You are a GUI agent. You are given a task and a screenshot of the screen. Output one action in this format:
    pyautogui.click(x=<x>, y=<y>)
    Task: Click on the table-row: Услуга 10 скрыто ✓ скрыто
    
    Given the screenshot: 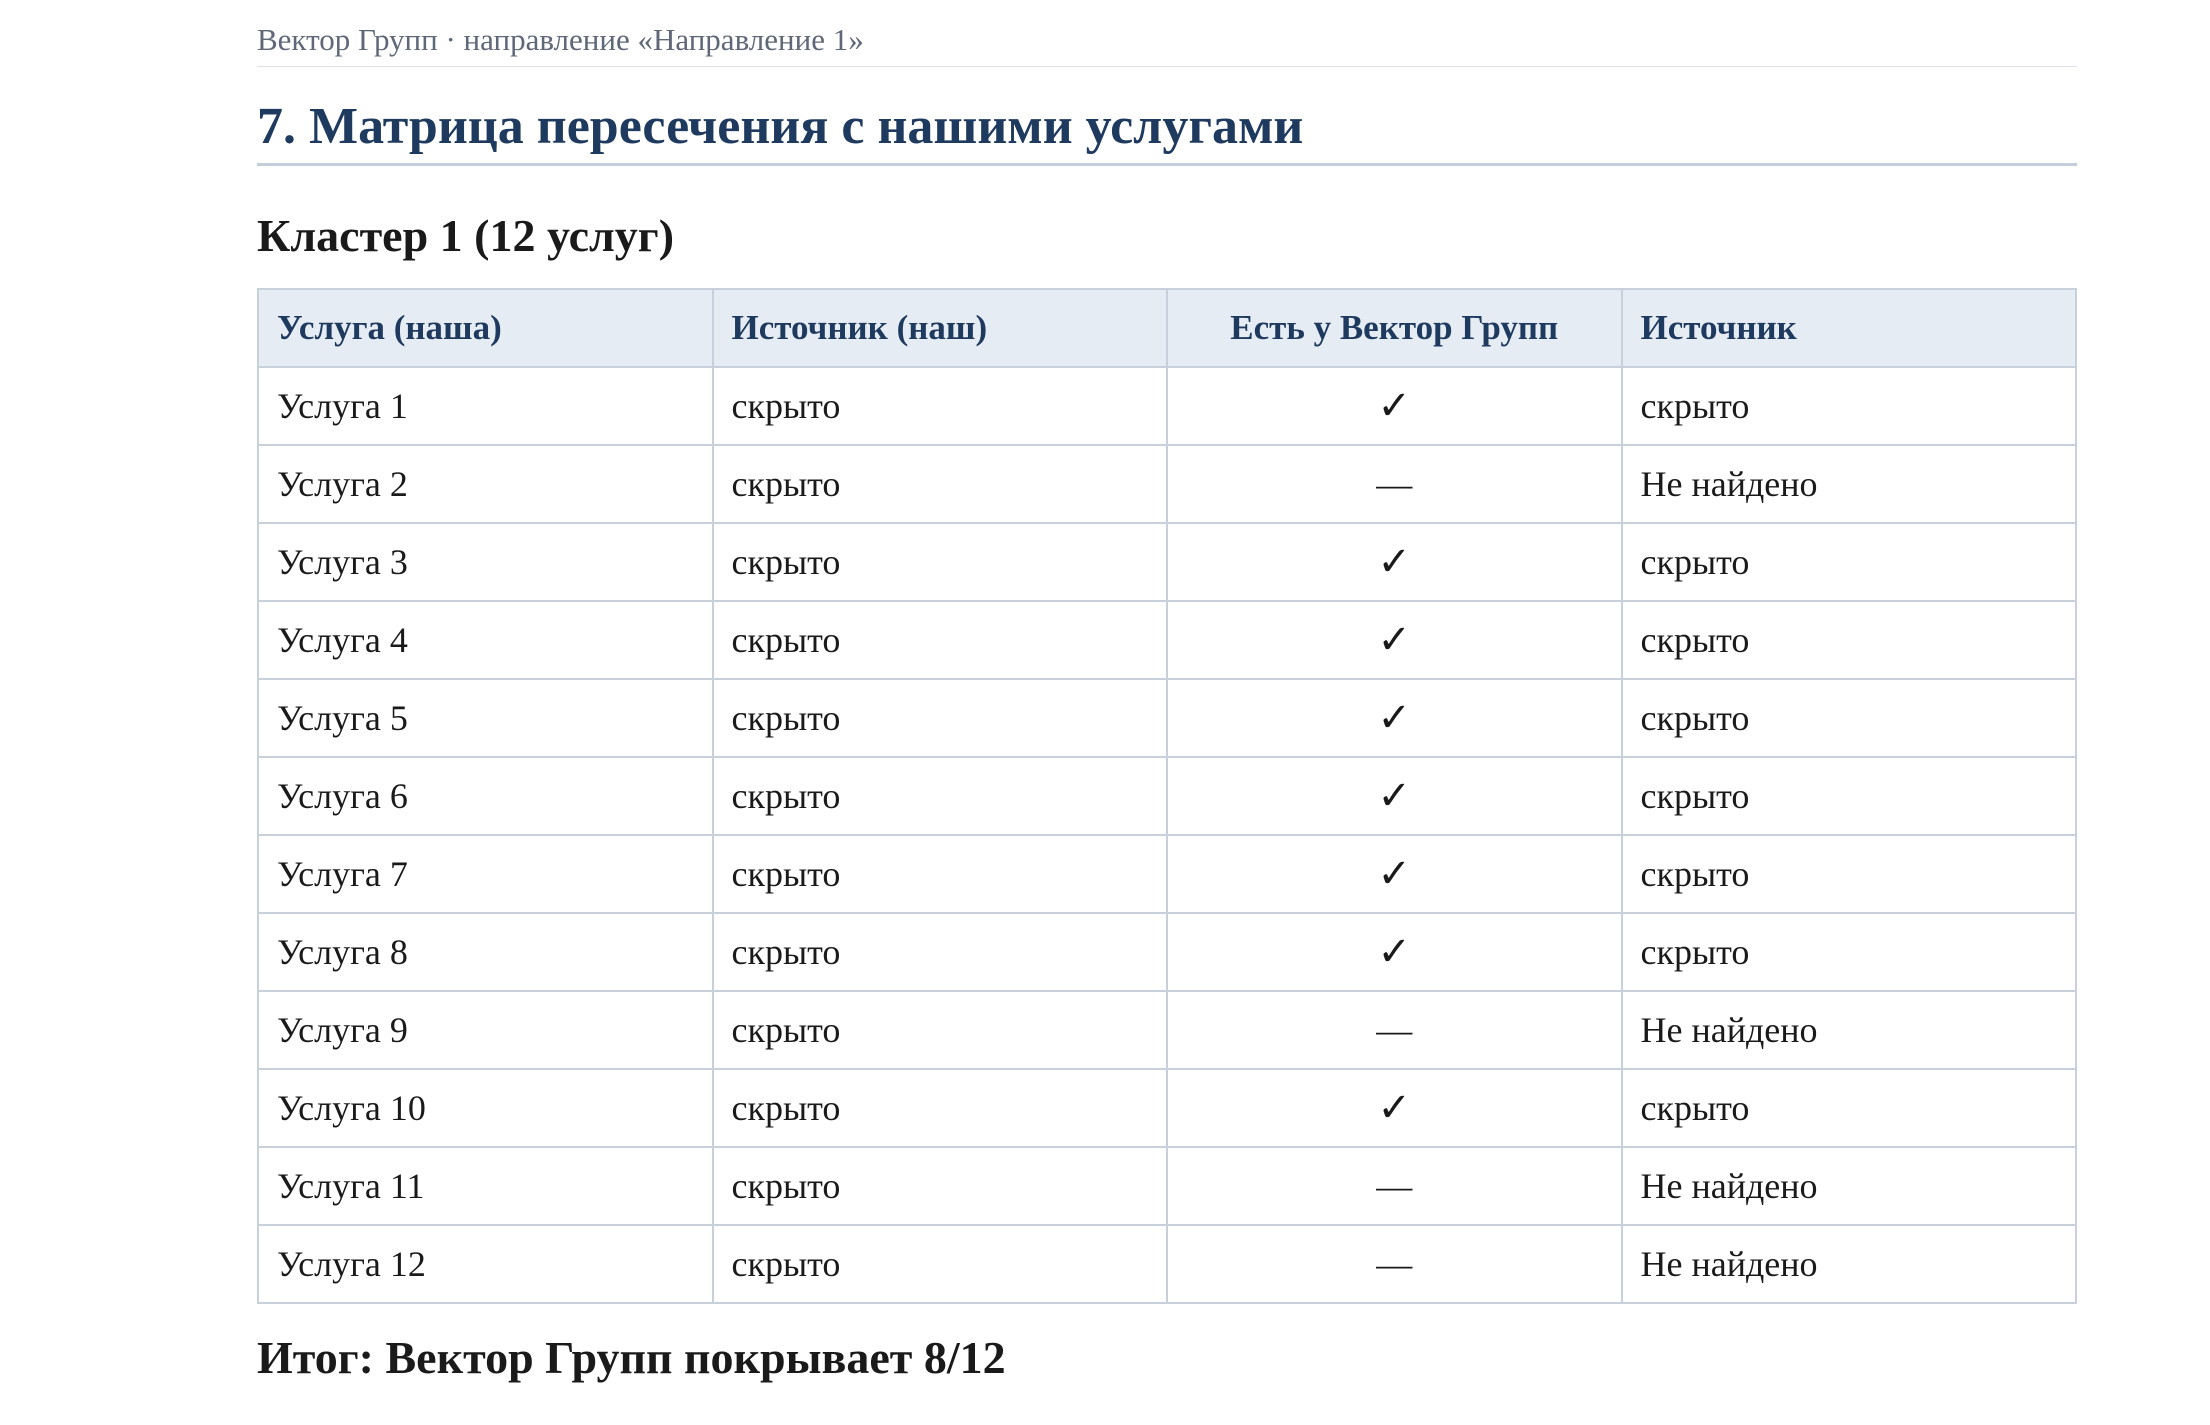 What is the action you would take?
    pyautogui.click(x=1167, y=1108)
    